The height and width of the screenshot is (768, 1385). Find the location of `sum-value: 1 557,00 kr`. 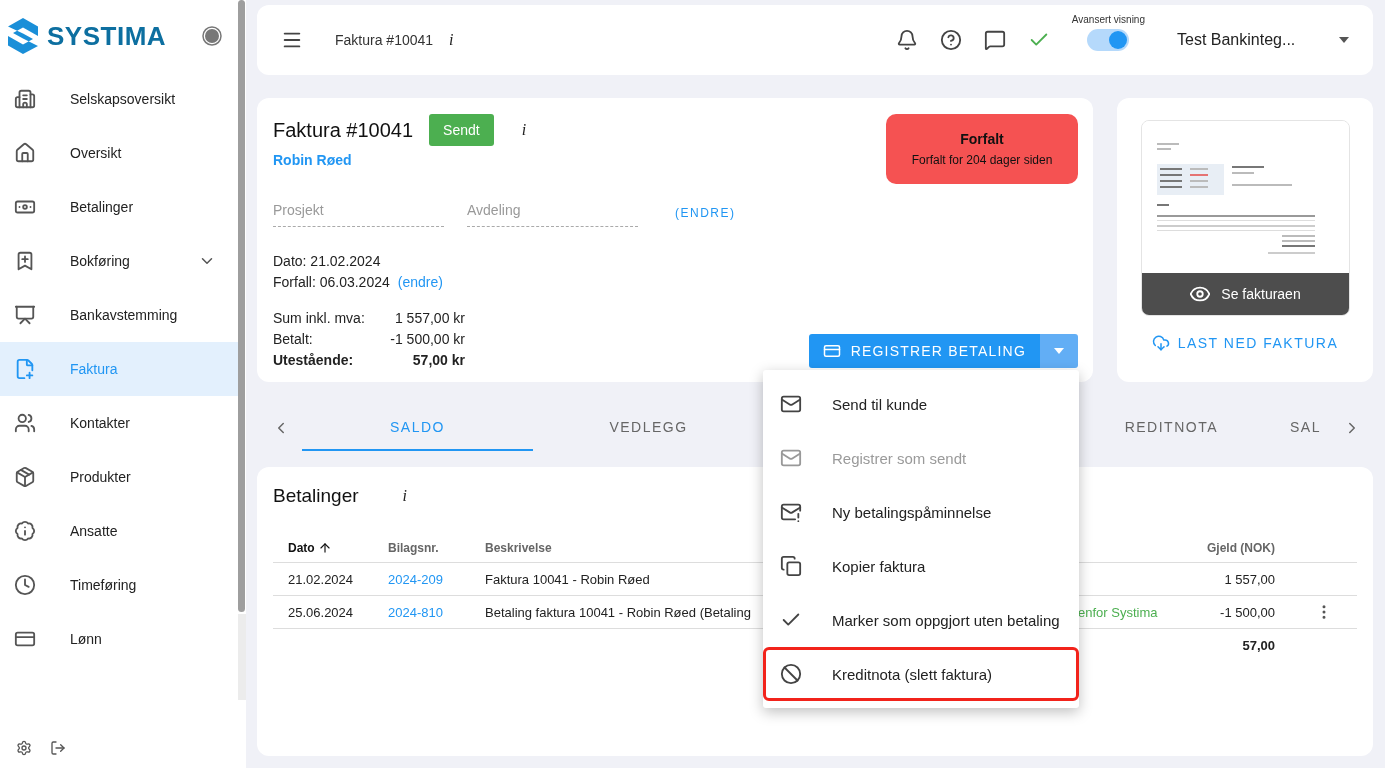

sum-value: 1 557,00 kr is located at coordinates (429, 318).